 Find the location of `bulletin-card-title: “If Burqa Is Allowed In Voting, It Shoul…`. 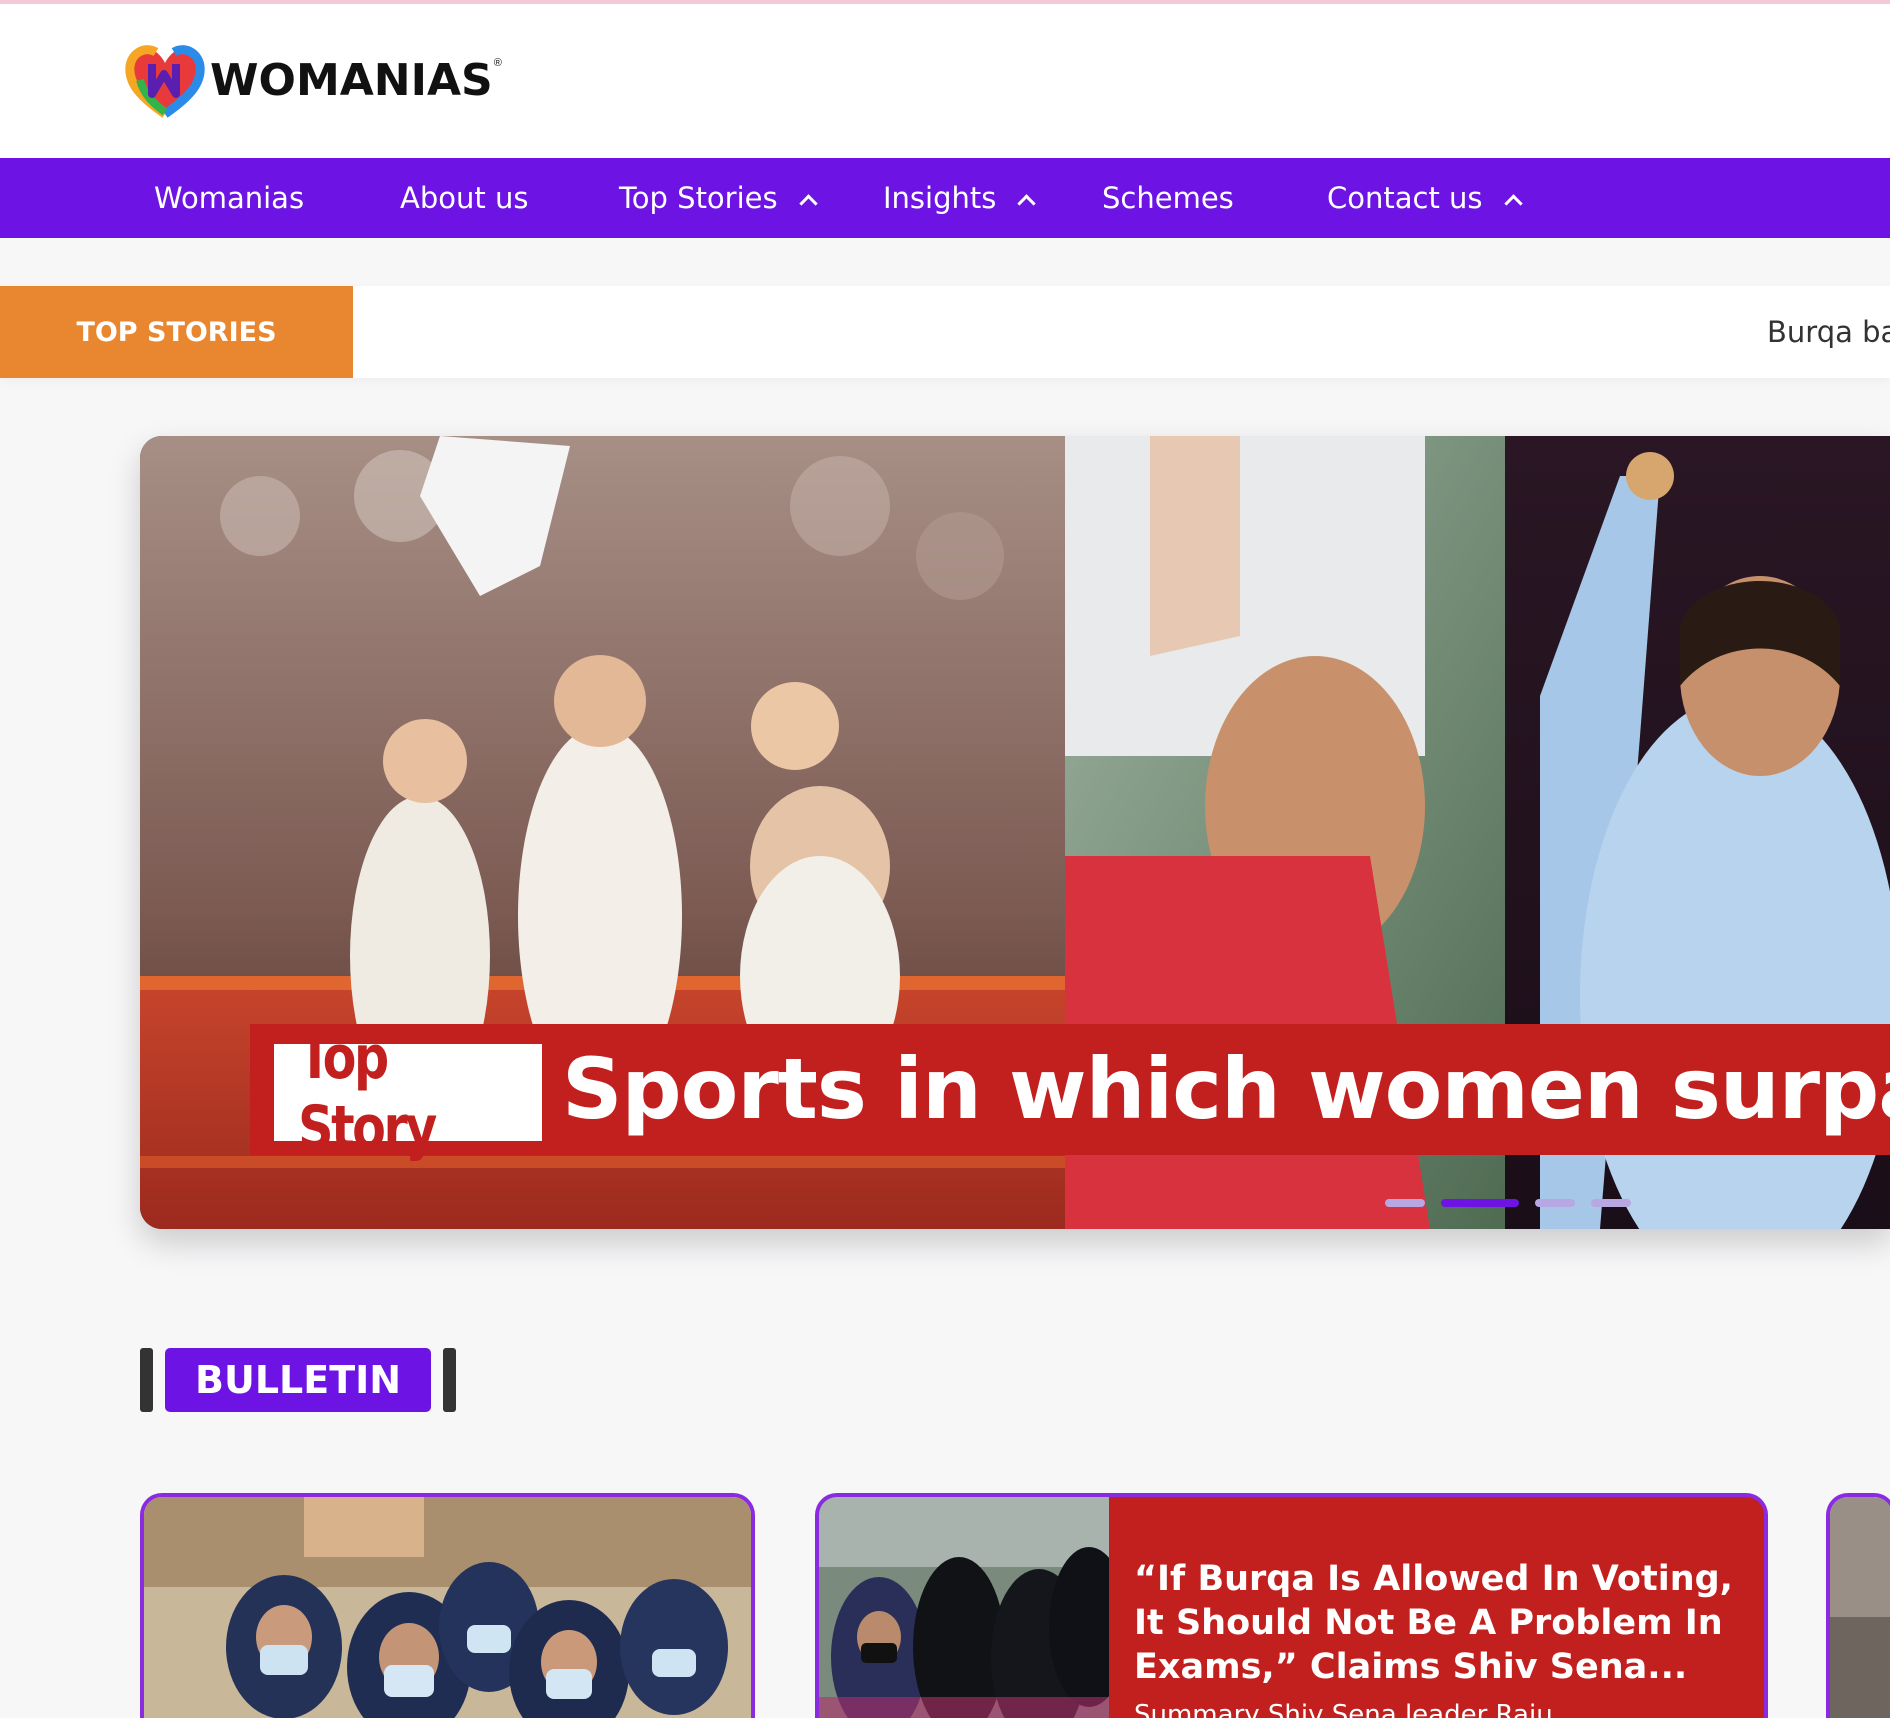

bulletin-card-title: “If Burqa Is Allowed In Voting, It Shoul… is located at coordinates (1434, 1623).